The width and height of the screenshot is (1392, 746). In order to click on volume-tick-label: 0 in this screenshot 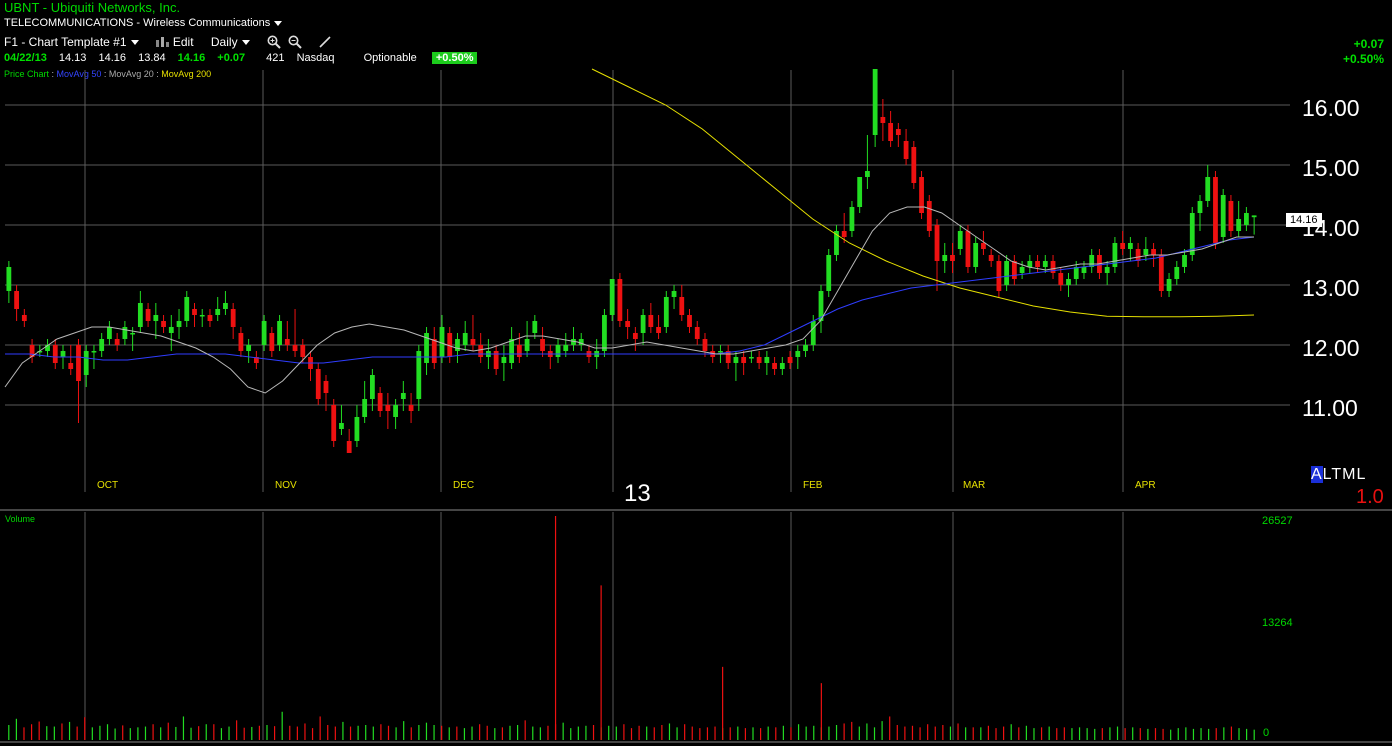, I will do `click(1266, 733)`.